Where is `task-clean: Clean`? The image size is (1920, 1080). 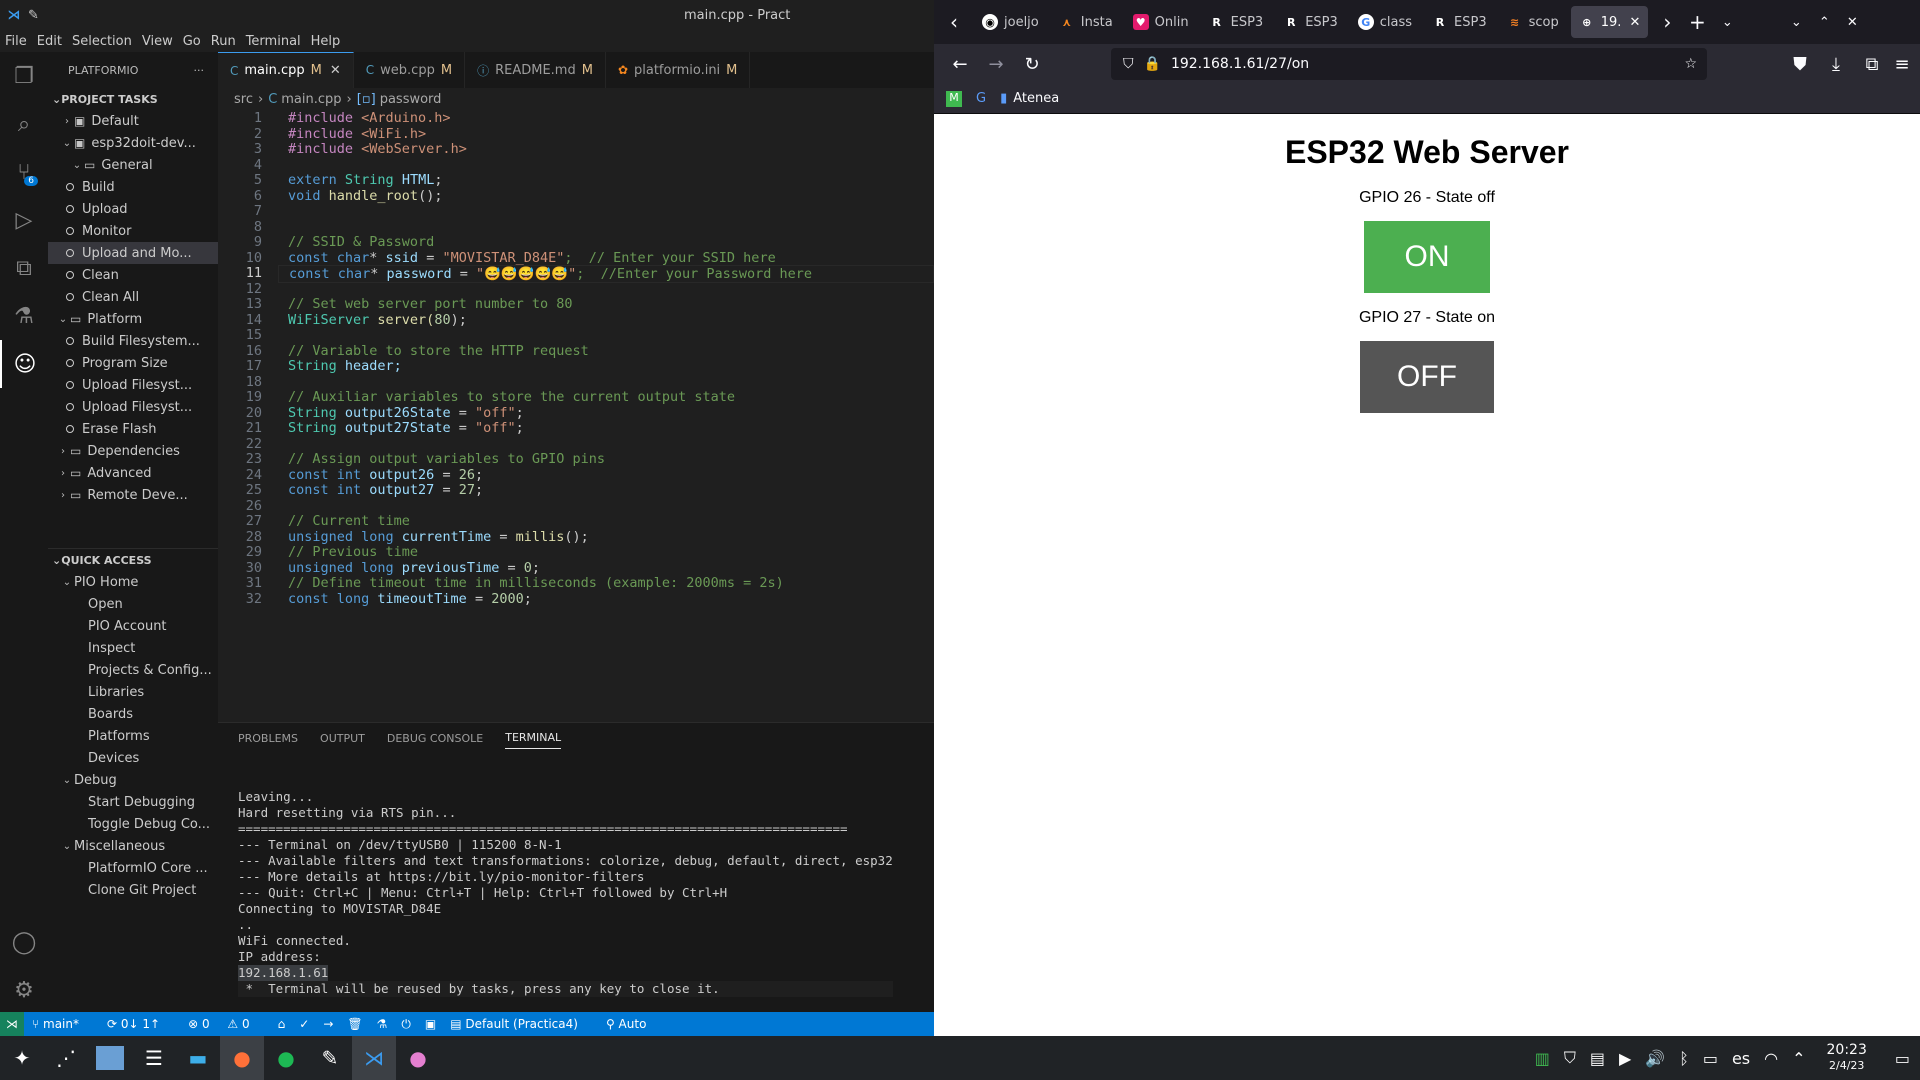
task-clean: Clean is located at coordinates (133, 275).